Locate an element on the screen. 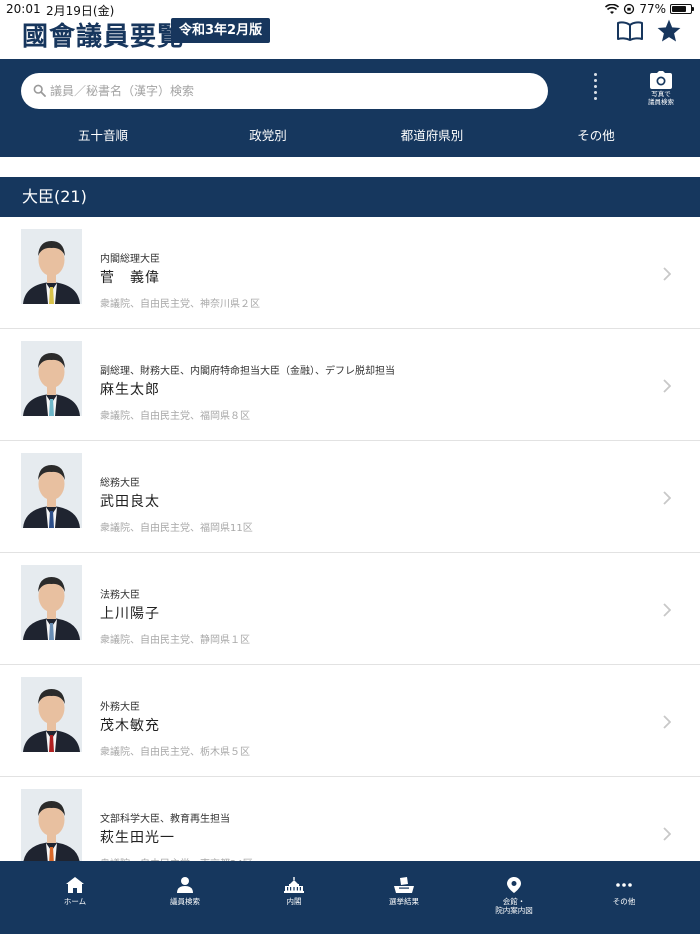 This screenshot has height=934, width=700. nav-hall-map-label: 会館・ 院内案内図 is located at coordinates (514, 906).